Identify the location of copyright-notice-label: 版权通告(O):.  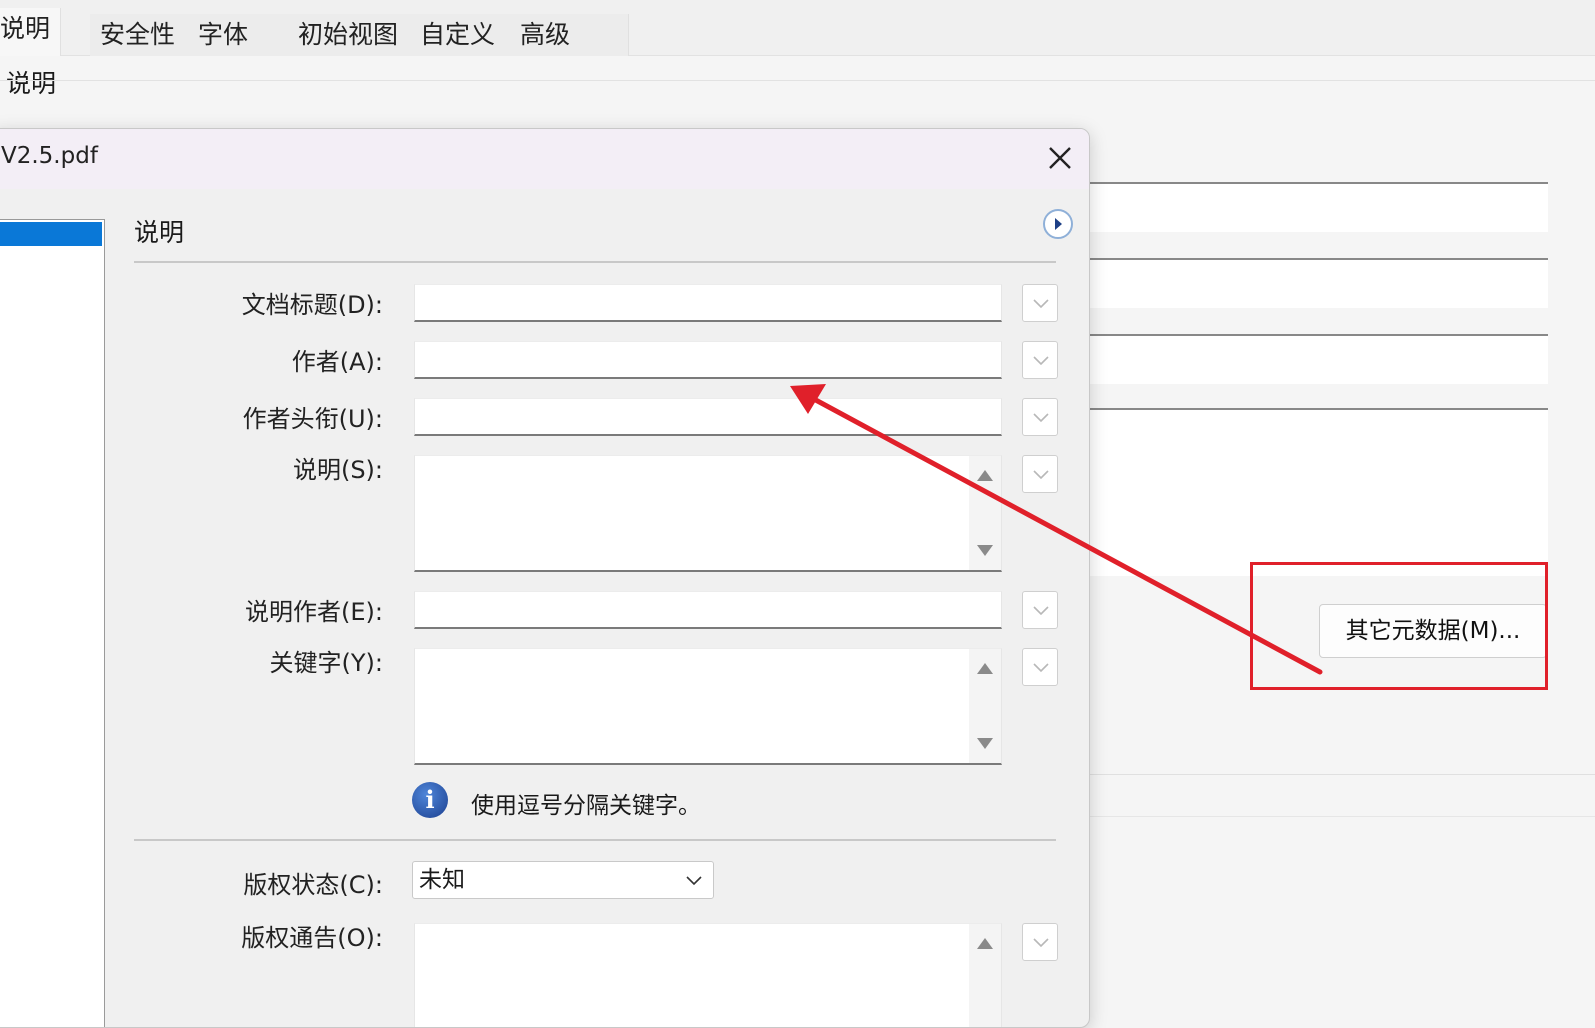
(312, 938).